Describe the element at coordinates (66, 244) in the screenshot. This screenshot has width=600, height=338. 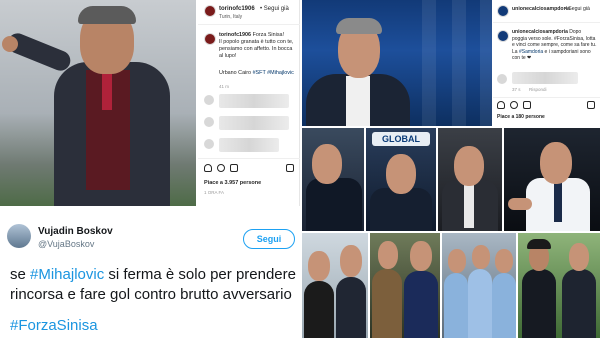
I see `tweet-handle: @VujaBoskov` at that location.